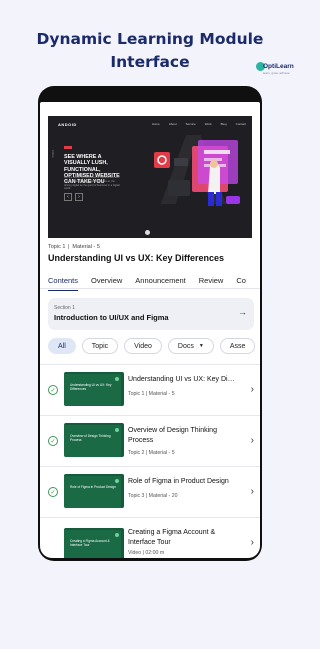 This screenshot has width=320, height=649. I want to click on video-site-logo: ANDOID, so click(67, 124).